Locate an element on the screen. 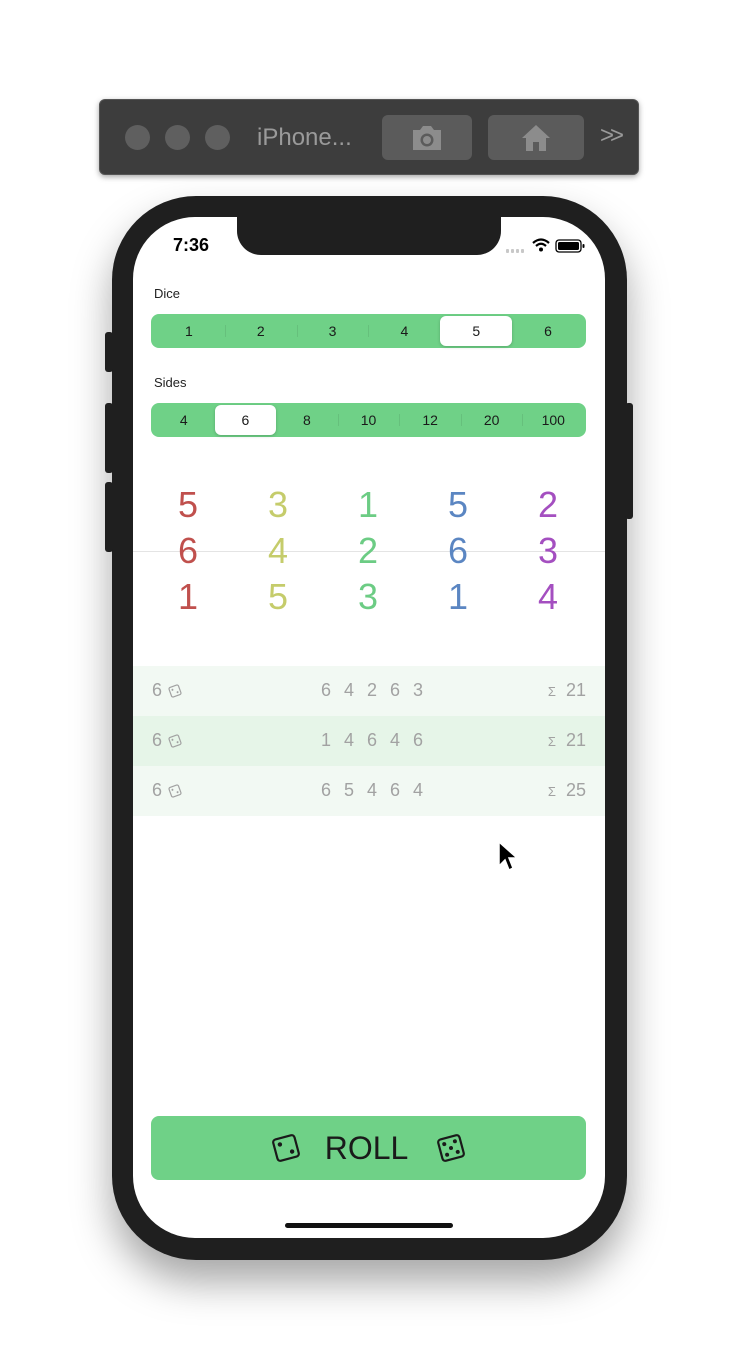 Image resolution: width=738 pixels, height=1362 pixels. screenshot-button is located at coordinates (427, 137).